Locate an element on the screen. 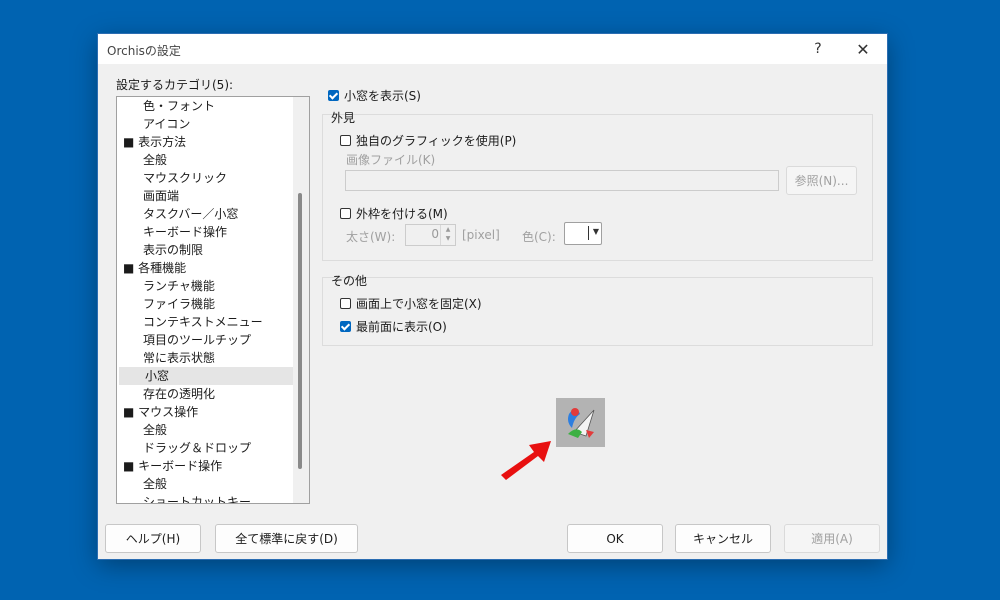  category-item: ドラッグ＆ドロップ is located at coordinates (205, 448).